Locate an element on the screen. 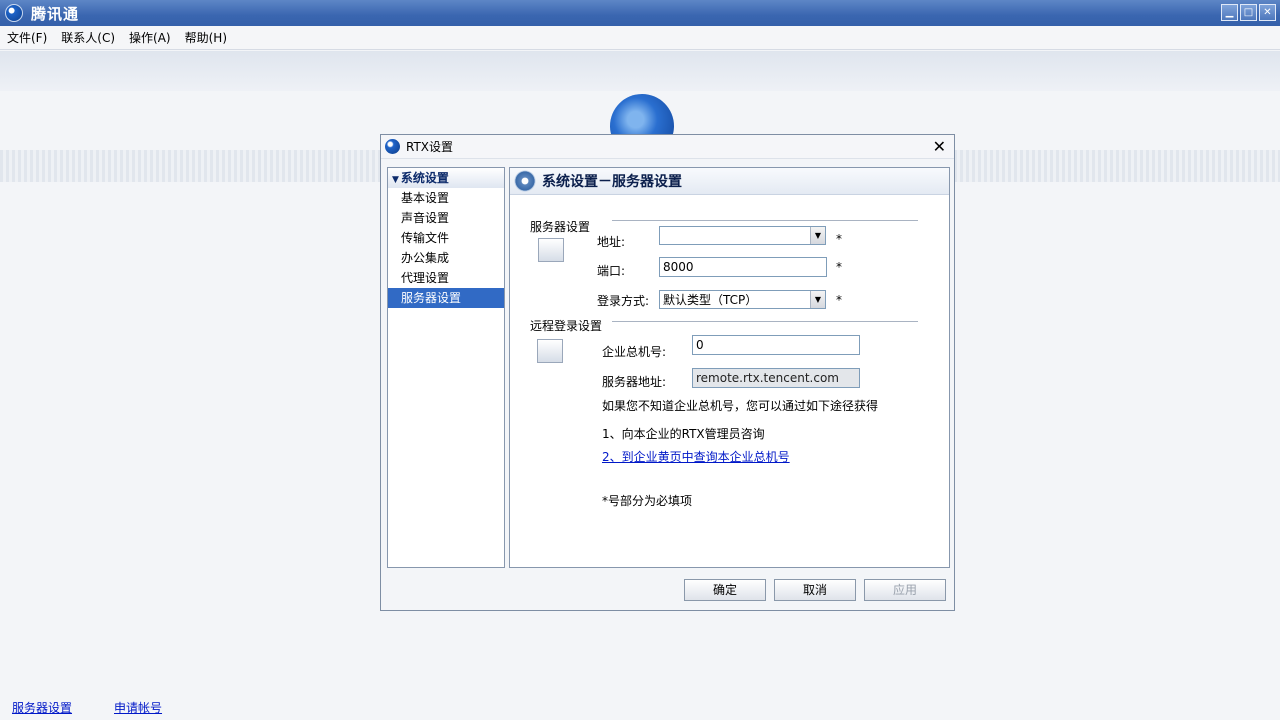 The width and height of the screenshot is (1280, 720). address-label: 地址: is located at coordinates (611, 242).